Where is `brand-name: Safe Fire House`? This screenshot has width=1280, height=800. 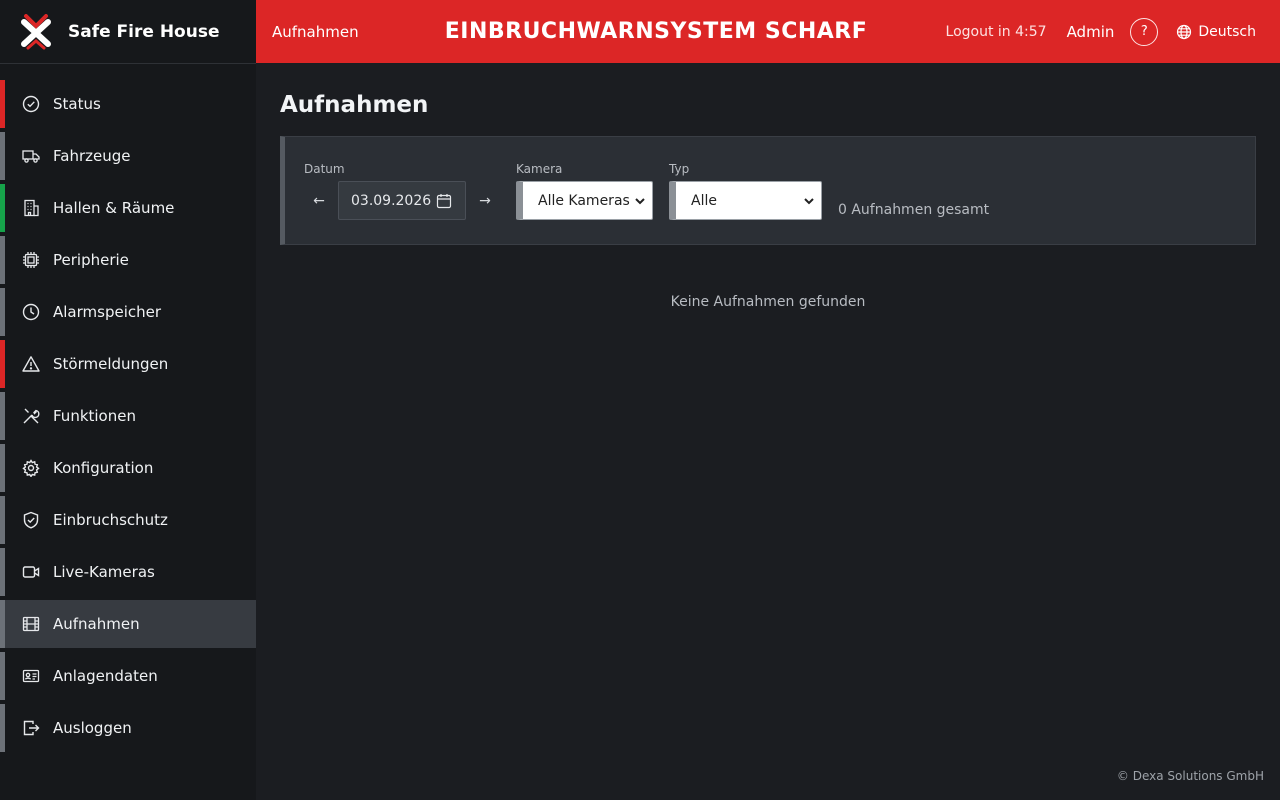
brand-name: Safe Fire House is located at coordinates (144, 31).